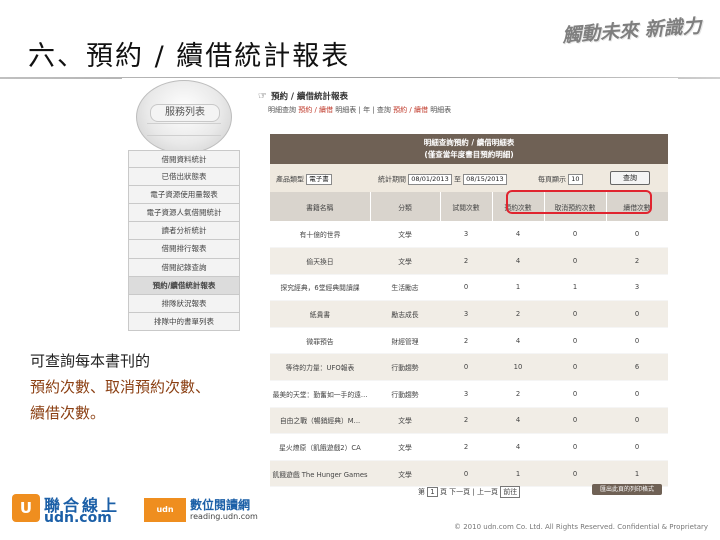  What do you see at coordinates (405, 314) in the screenshot?
I see `cell-category: 勵志成長` at bounding box center [405, 314].